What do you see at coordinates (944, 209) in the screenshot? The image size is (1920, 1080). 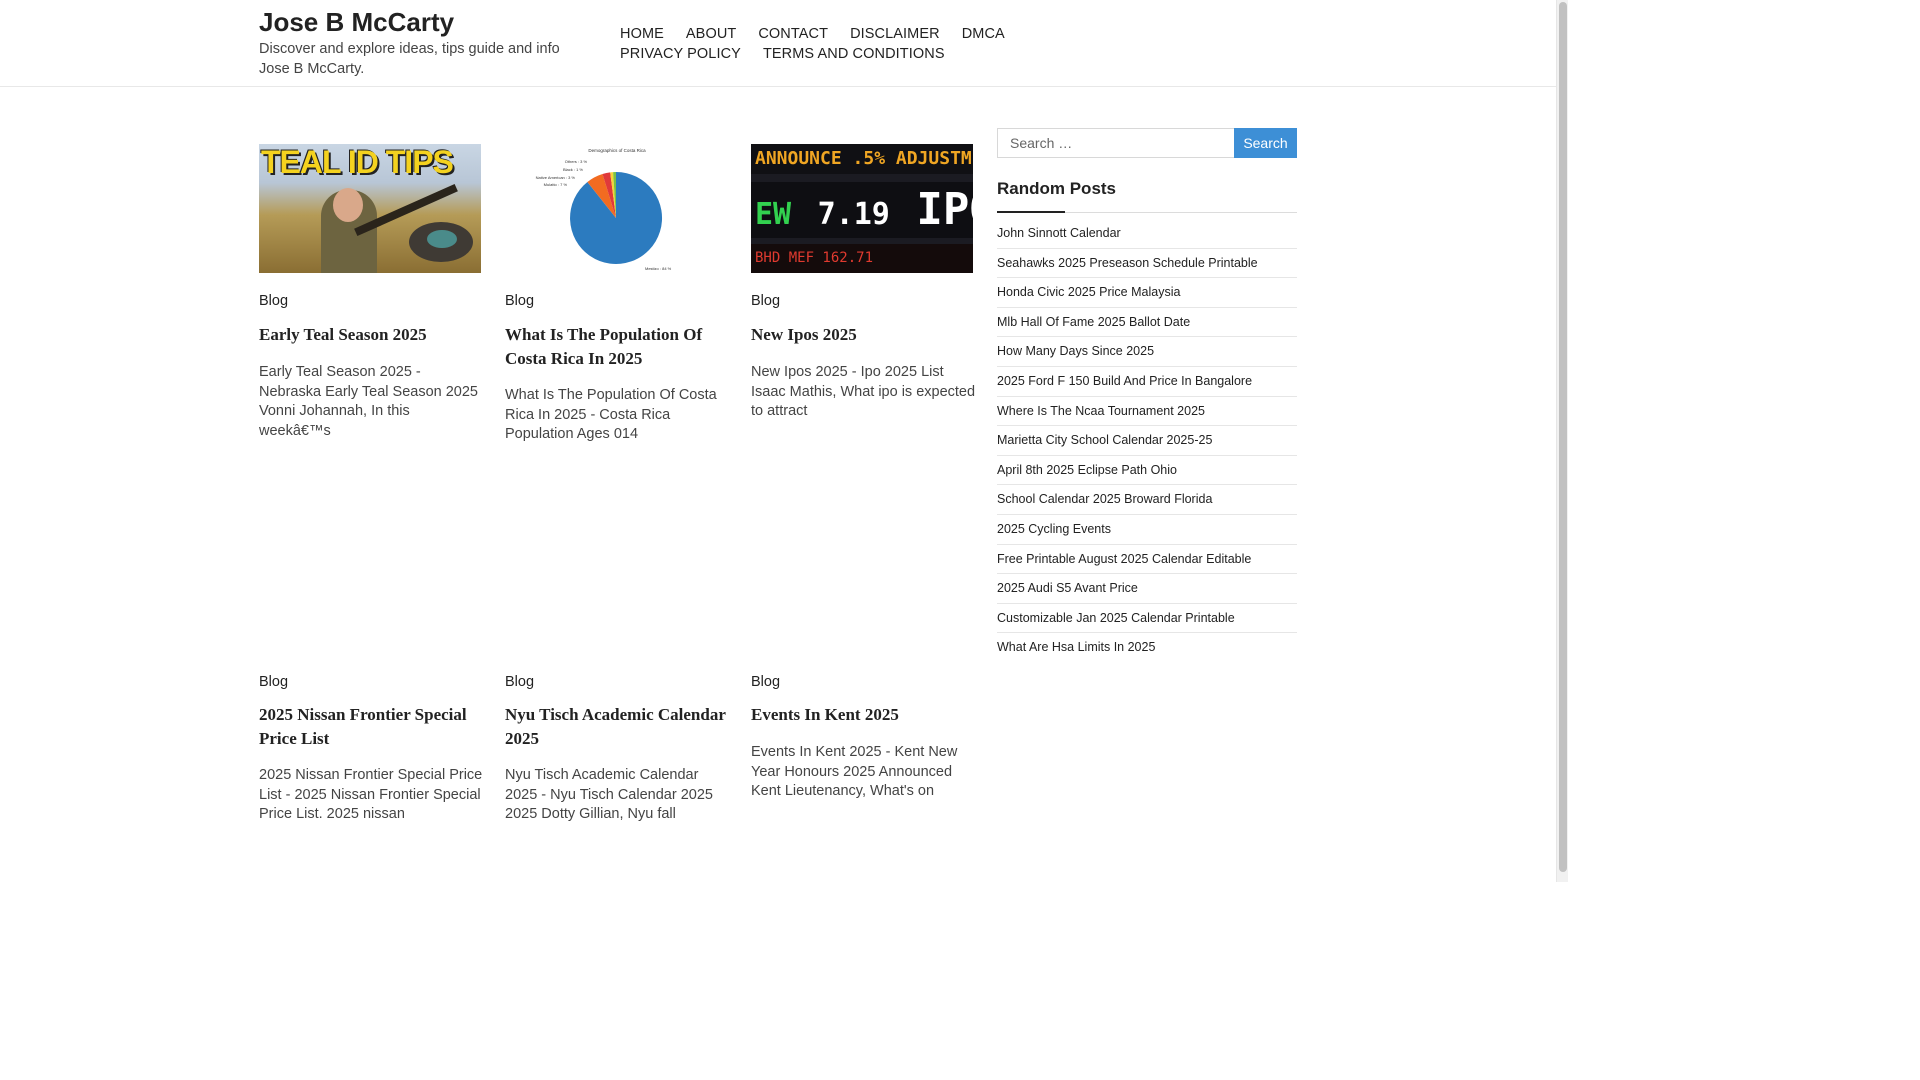 I see `ticker-ipo-text: IPO` at bounding box center [944, 209].